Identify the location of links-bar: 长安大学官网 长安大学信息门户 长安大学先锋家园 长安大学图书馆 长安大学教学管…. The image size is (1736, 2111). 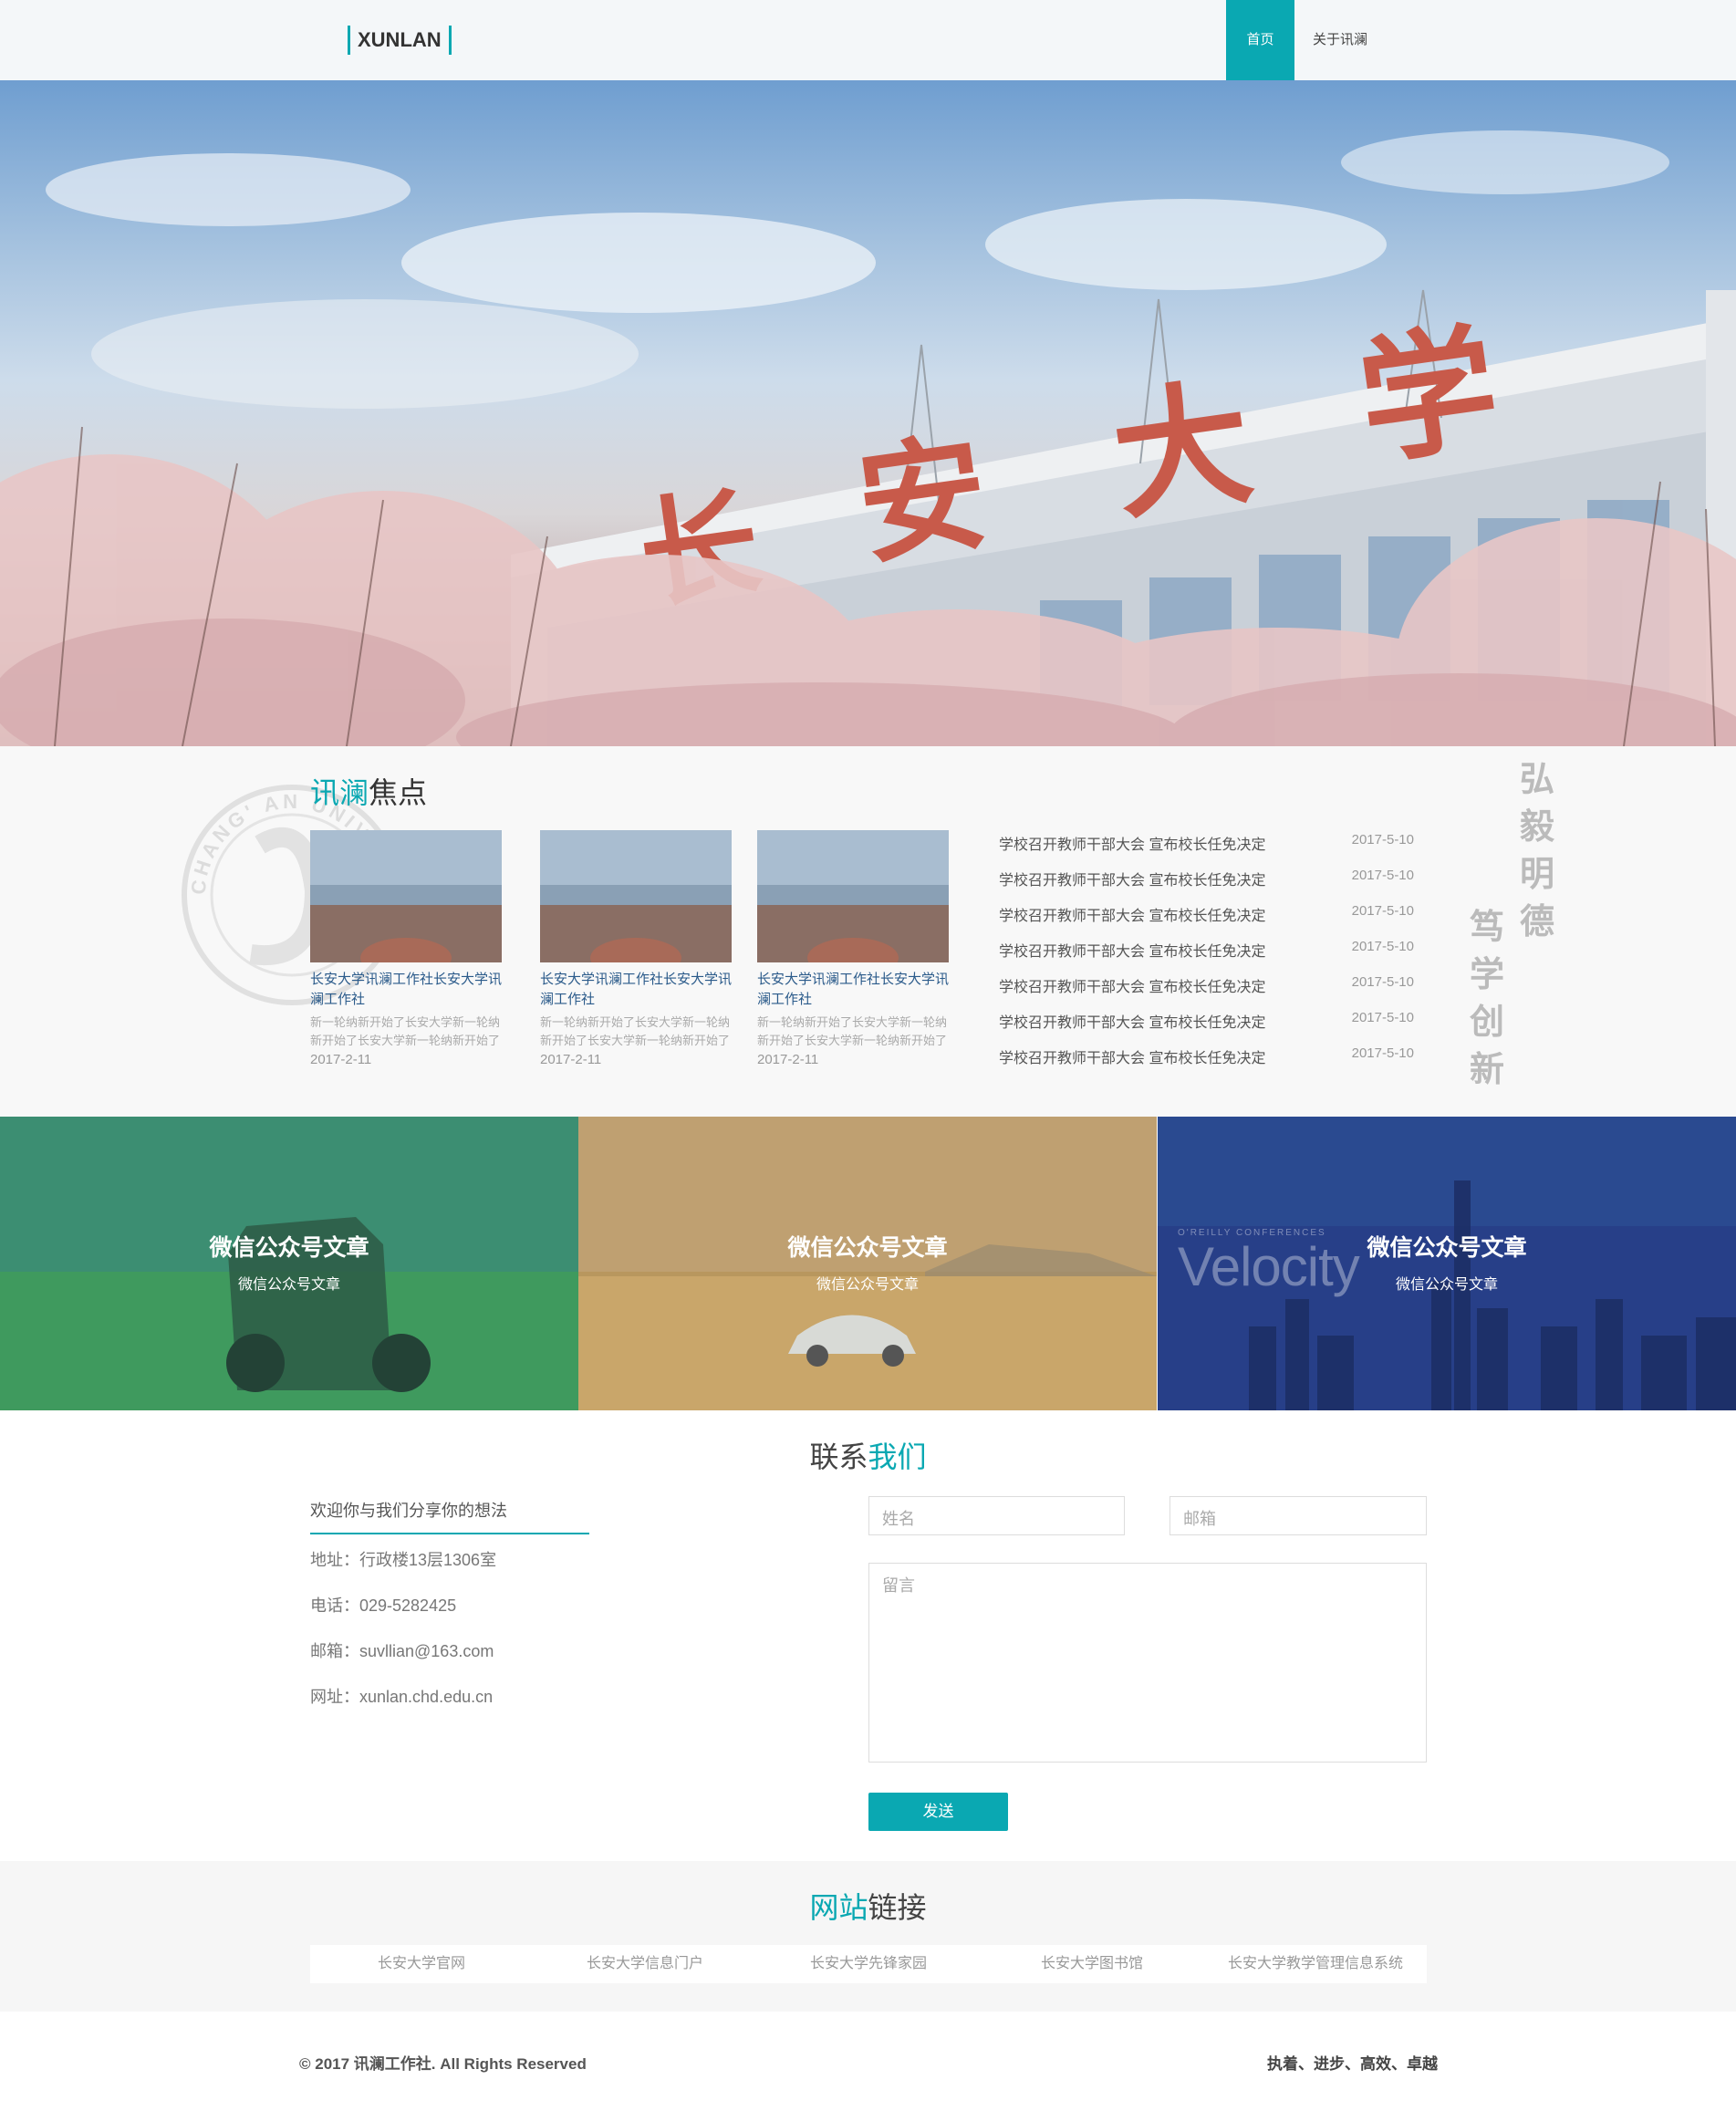
(868, 1964).